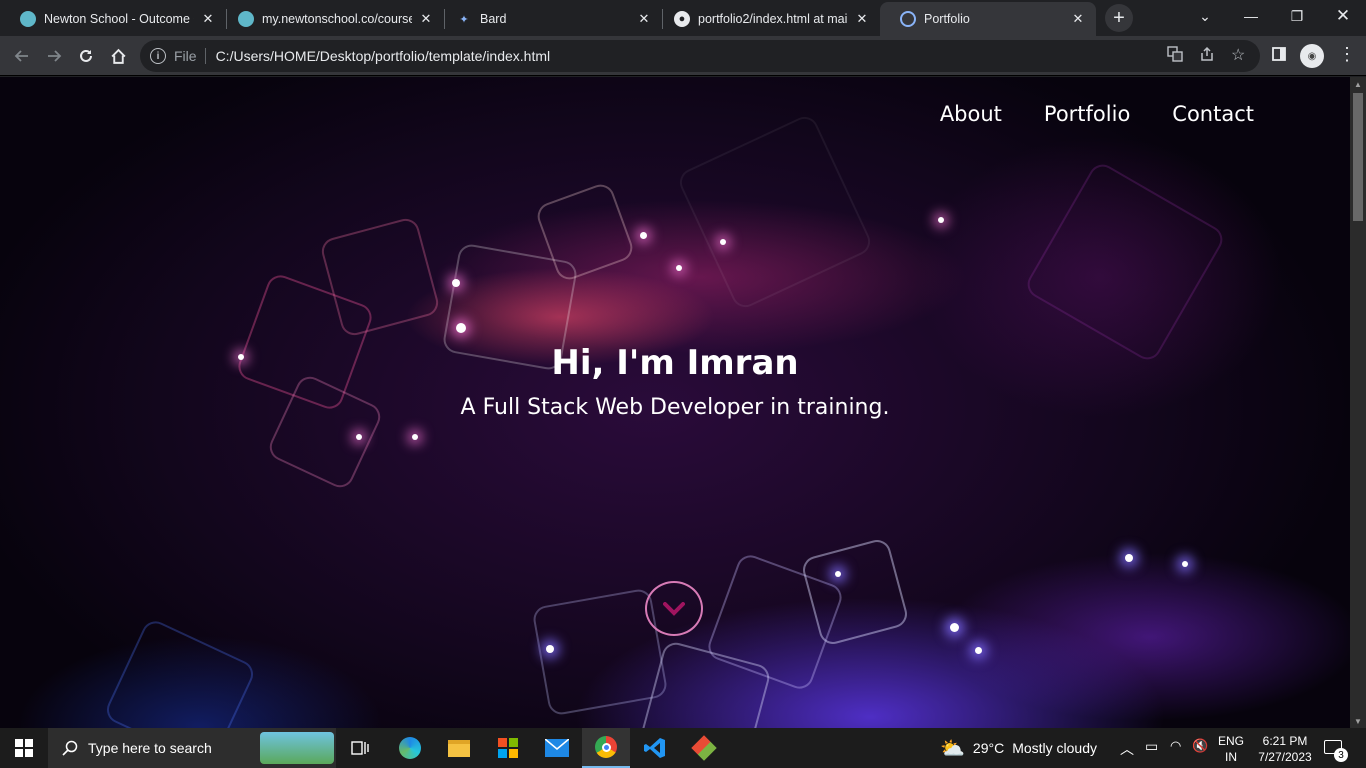  I want to click on scroll-down-button, so click(674, 608).